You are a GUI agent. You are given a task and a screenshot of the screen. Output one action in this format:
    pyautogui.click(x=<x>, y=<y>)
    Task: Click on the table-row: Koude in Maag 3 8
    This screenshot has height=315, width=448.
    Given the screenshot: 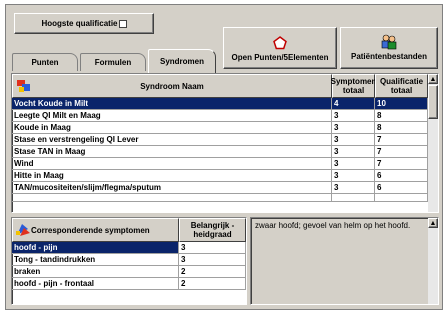 What is the action you would take?
    pyautogui.click(x=220, y=128)
    